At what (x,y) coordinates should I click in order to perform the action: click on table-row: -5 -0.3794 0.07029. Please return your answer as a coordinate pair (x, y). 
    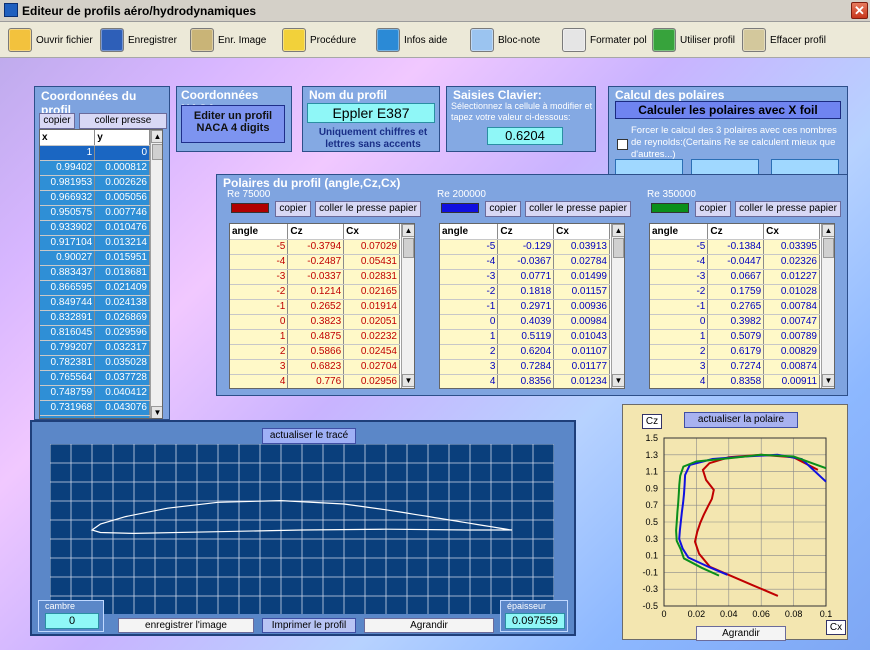
    Looking at the image, I should click on (315, 247).